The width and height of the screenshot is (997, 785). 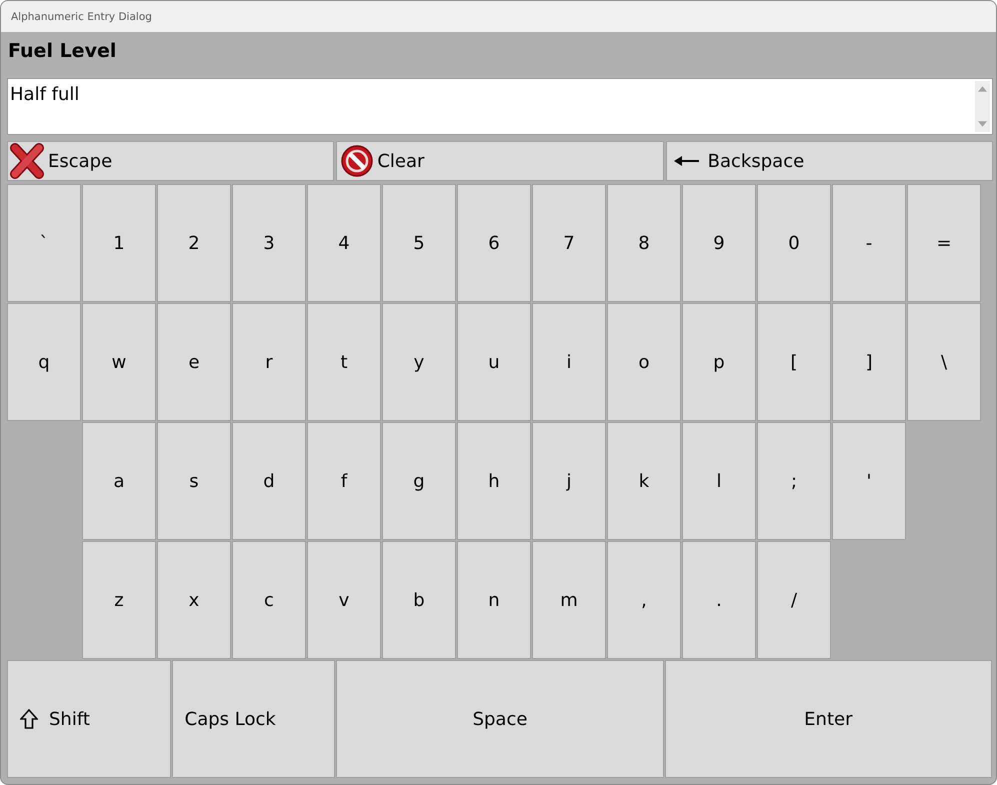 What do you see at coordinates (269, 243) in the screenshot?
I see `keyboard-key: 3` at bounding box center [269, 243].